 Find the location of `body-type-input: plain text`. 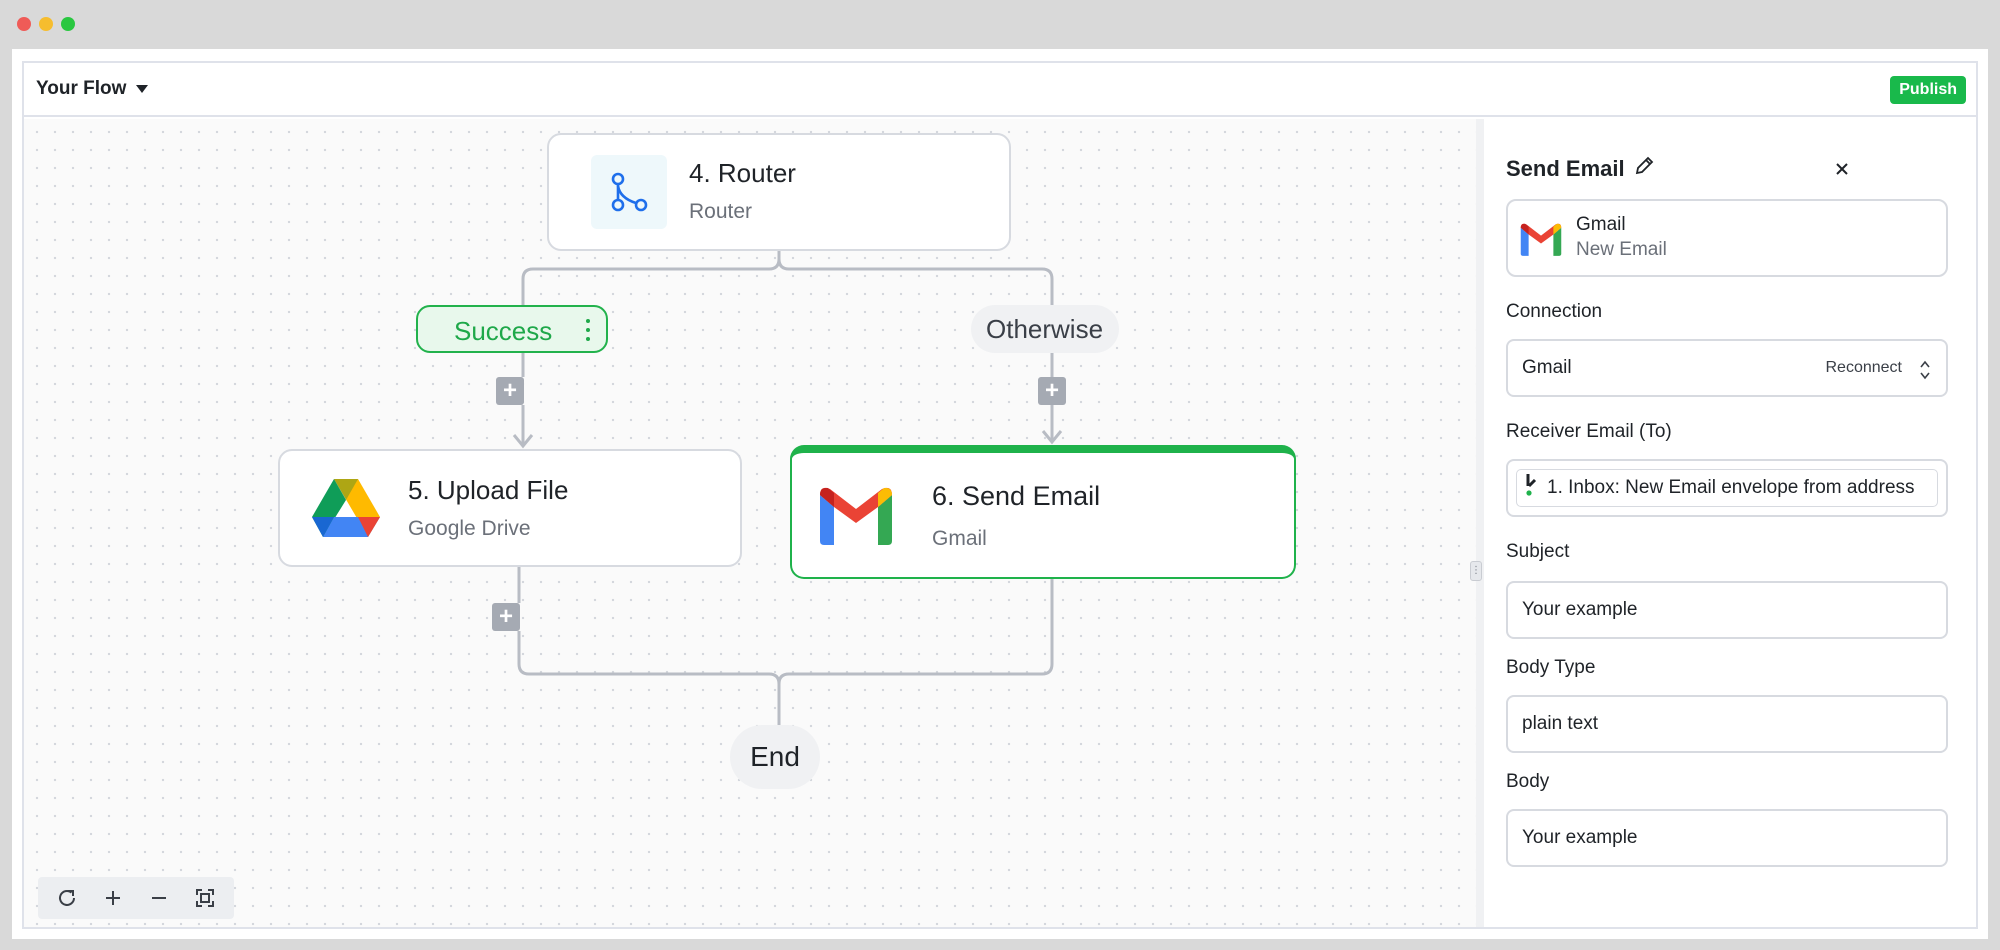

body-type-input: plain text is located at coordinates (1727, 724).